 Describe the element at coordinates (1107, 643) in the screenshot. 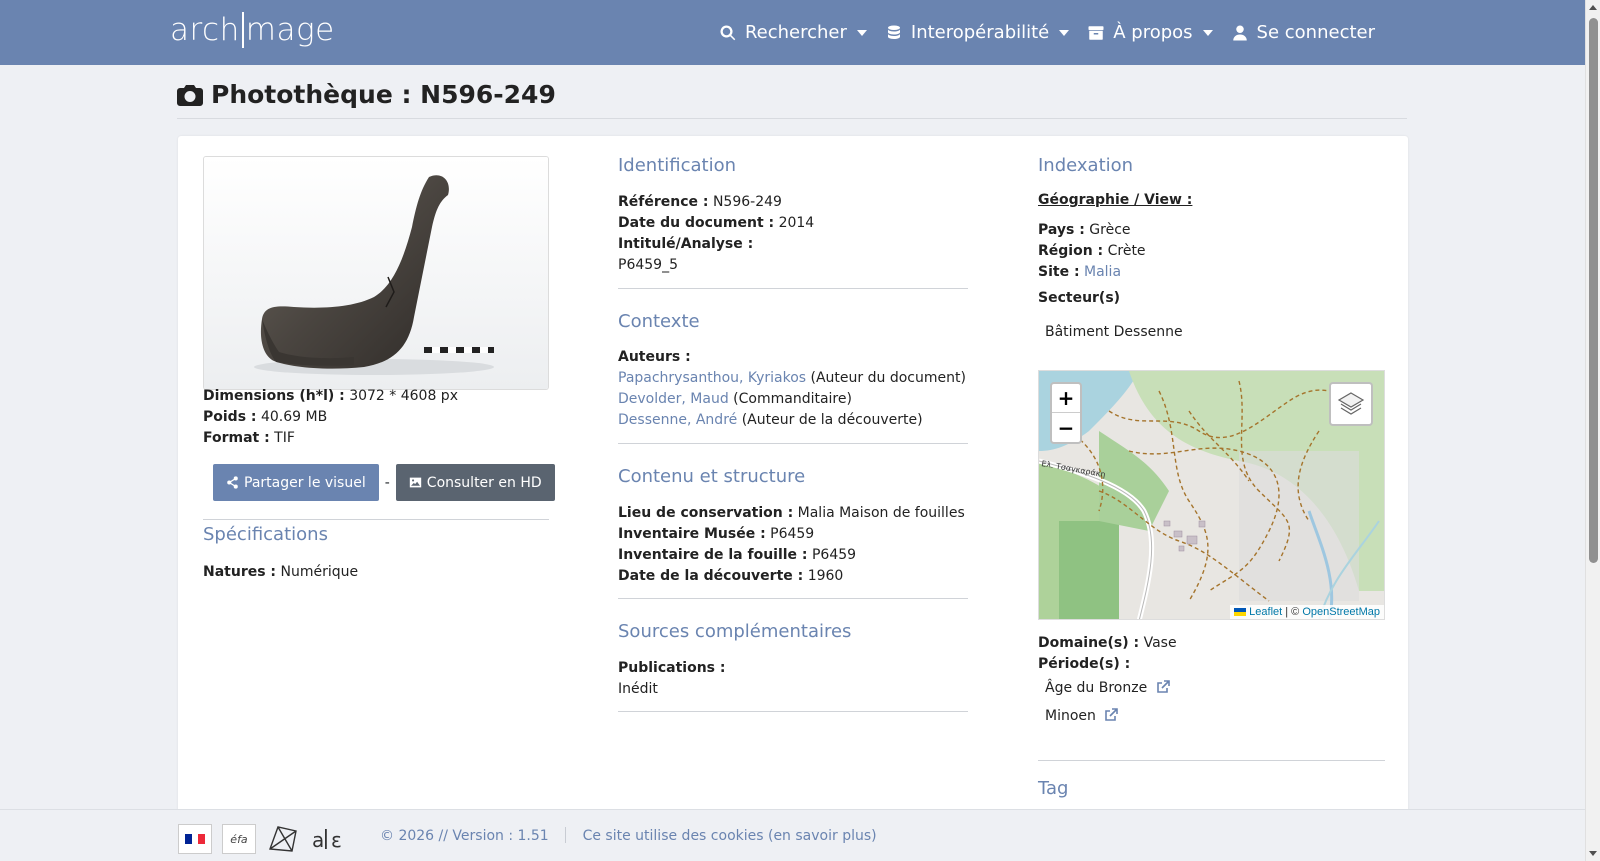

I see `domaine-row: Domaine(s) : Vase` at that location.